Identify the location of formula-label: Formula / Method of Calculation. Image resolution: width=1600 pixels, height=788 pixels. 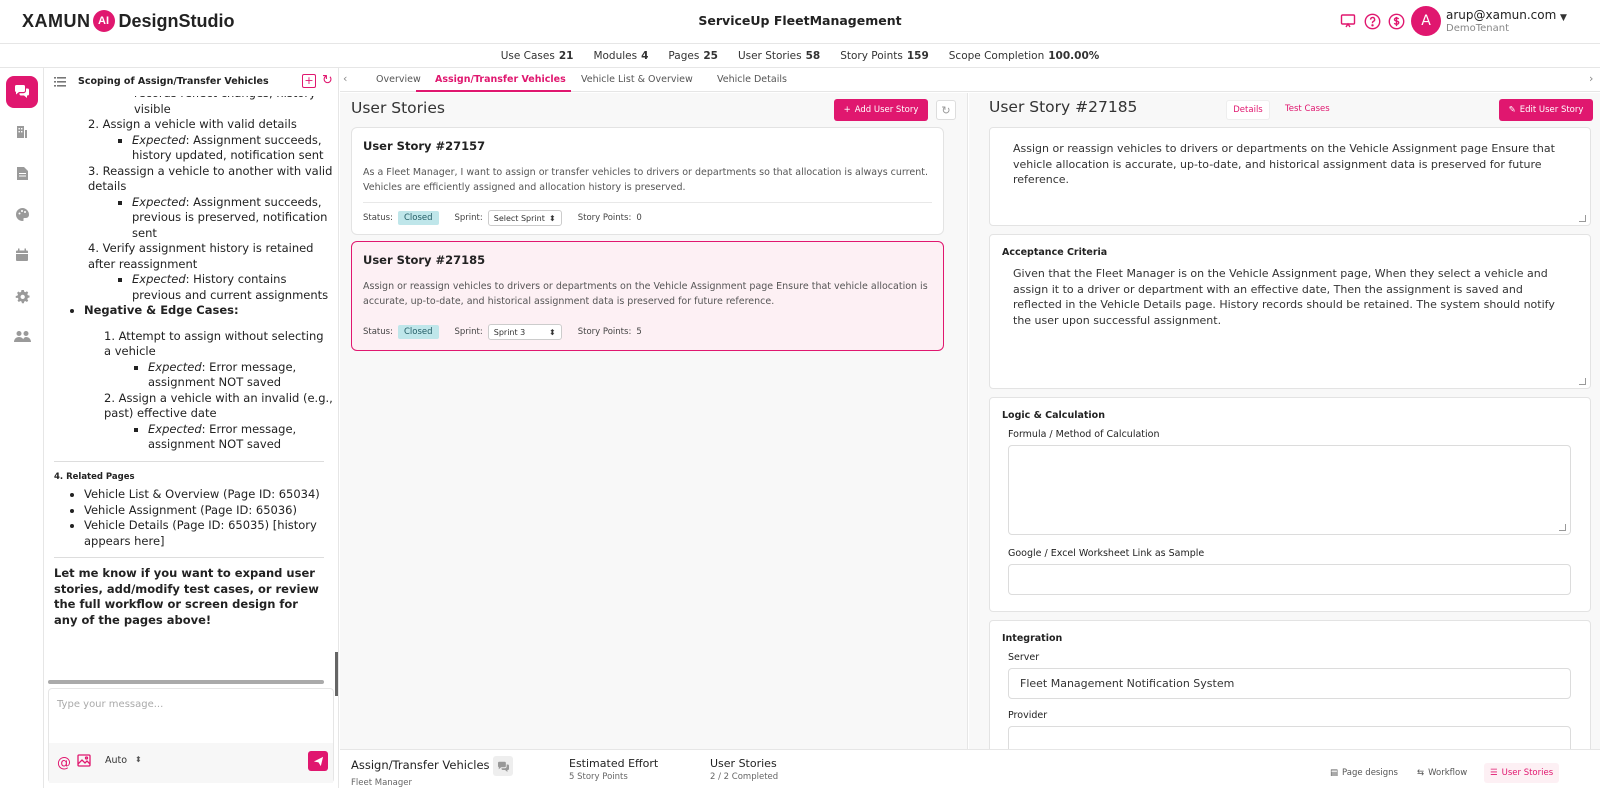
(1084, 434).